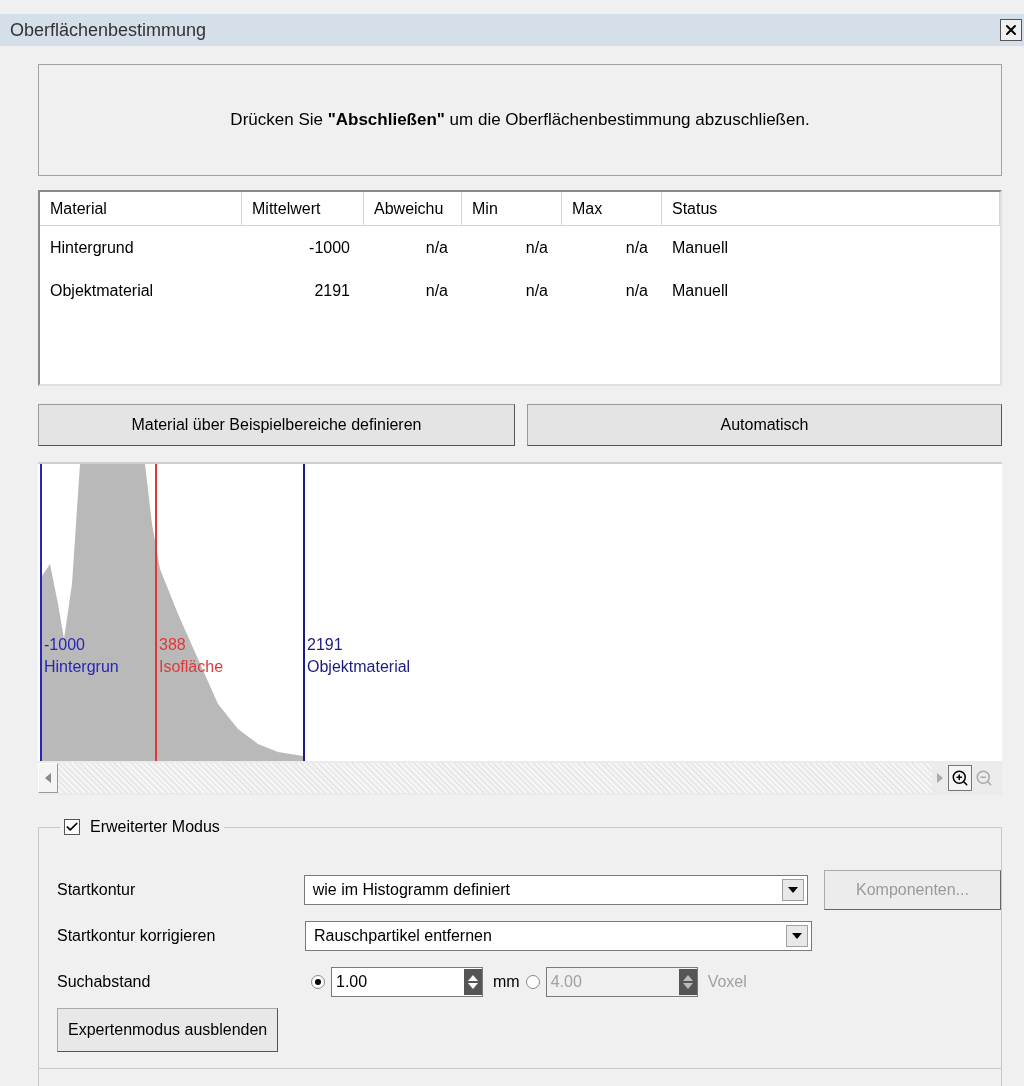  Describe the element at coordinates (520, 120) in the screenshot. I see `instruction-text: Drücken Sie "Abschließen" um die Oberflächenbestimmung abzuschließen.` at that location.